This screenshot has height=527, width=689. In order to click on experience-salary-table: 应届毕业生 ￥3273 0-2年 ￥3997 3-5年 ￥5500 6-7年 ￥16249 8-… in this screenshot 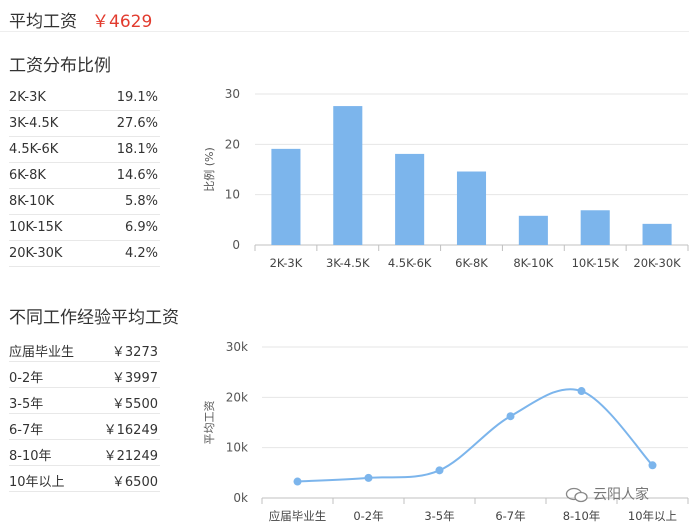, I will do `click(84, 414)`.